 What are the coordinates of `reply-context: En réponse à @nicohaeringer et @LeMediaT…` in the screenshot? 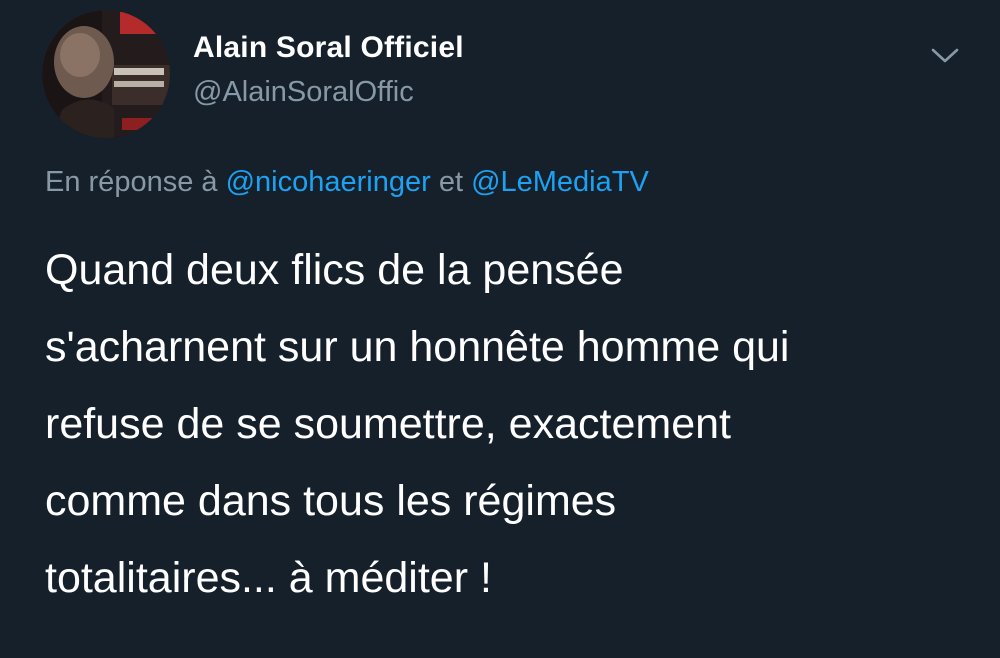 It's located at (347, 182).